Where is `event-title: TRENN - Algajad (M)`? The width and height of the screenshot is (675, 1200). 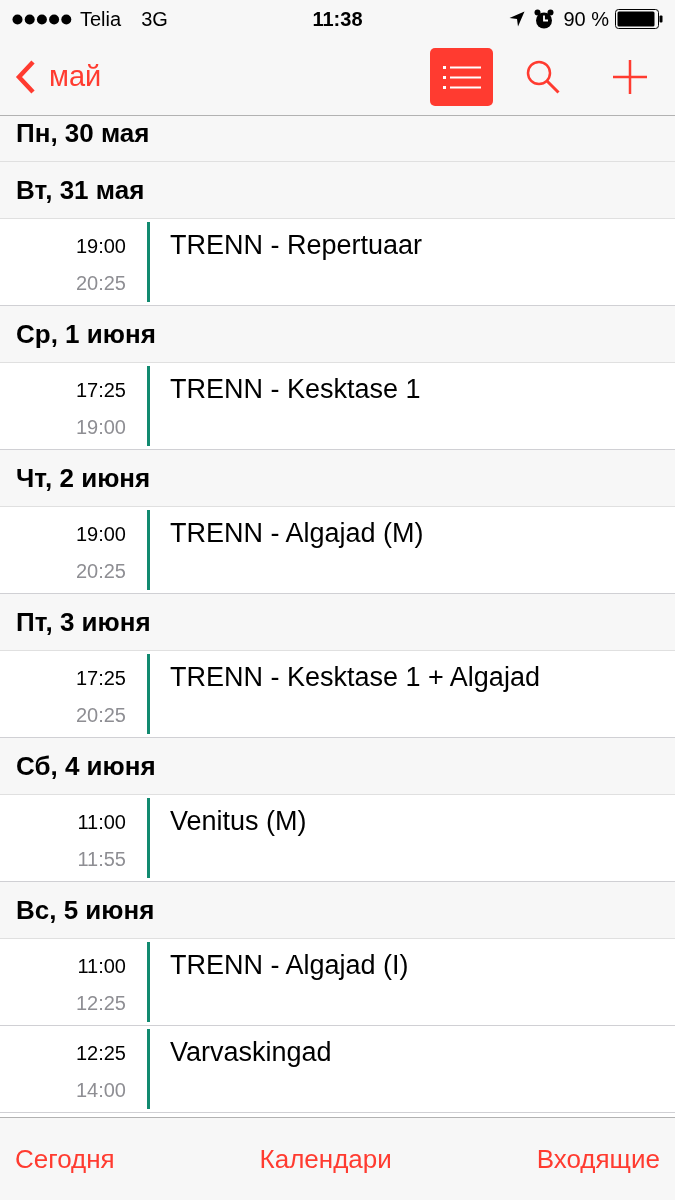 event-title: TRENN - Algajad (M) is located at coordinates (297, 533).